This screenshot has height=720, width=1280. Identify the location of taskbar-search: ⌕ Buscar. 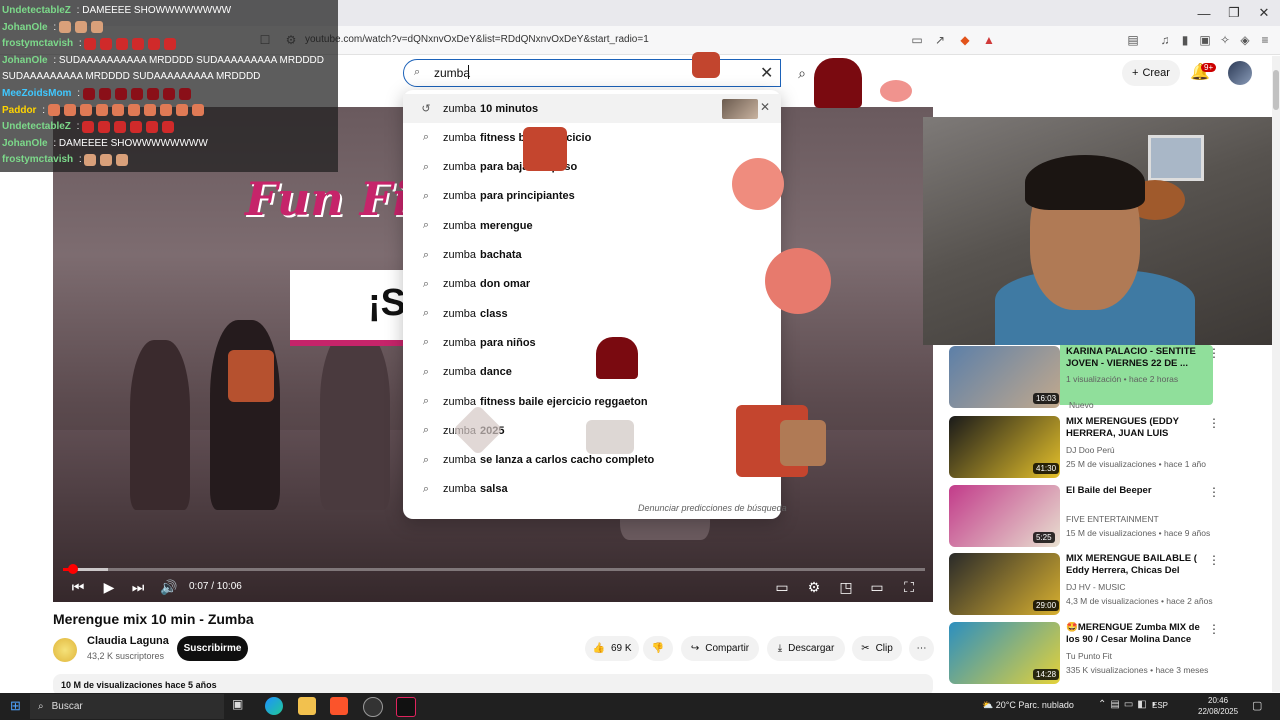
(127, 706).